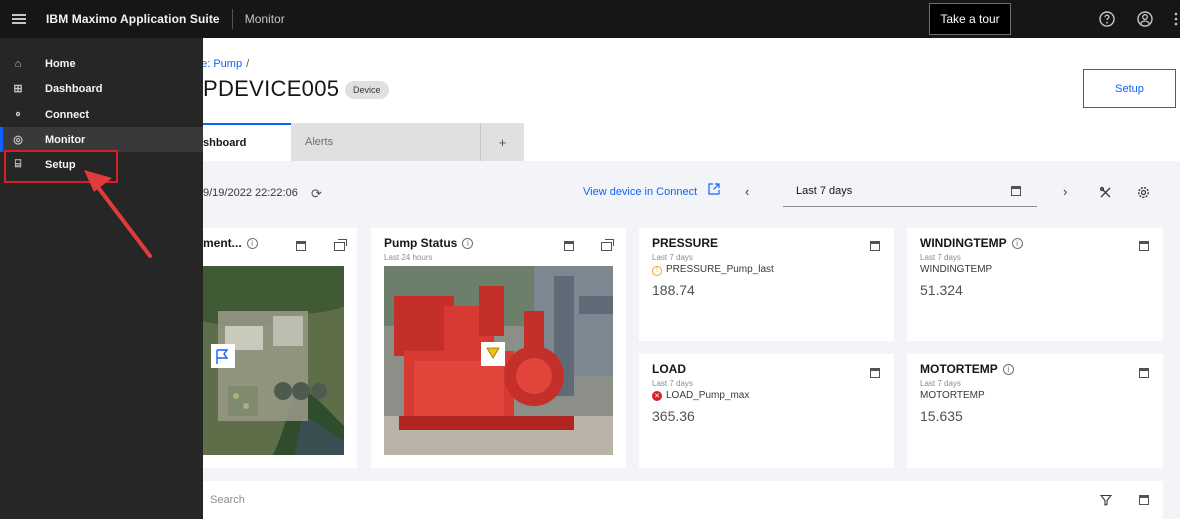 The image size is (1180, 519). What do you see at coordinates (19, 19) in the screenshot?
I see `menu-icon` at bounding box center [19, 19].